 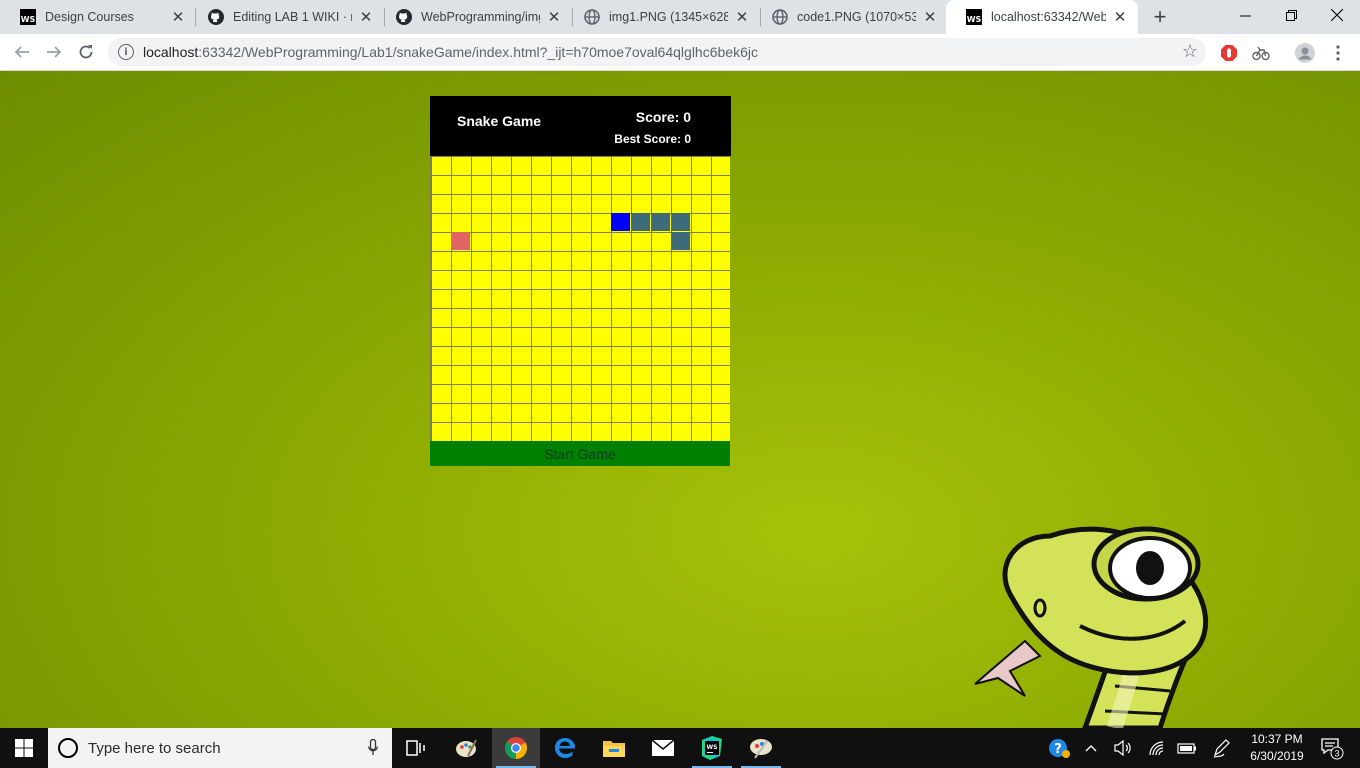 What do you see at coordinates (652, 139) in the screenshot?
I see `best-score-label: Best Score: 0` at bounding box center [652, 139].